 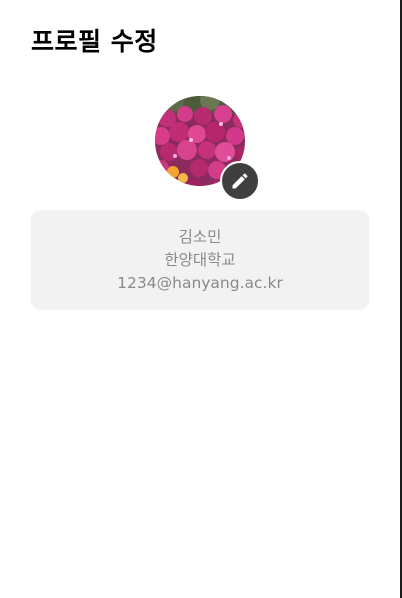 What do you see at coordinates (200, 237) in the screenshot?
I see `profile-name: 김소민` at bounding box center [200, 237].